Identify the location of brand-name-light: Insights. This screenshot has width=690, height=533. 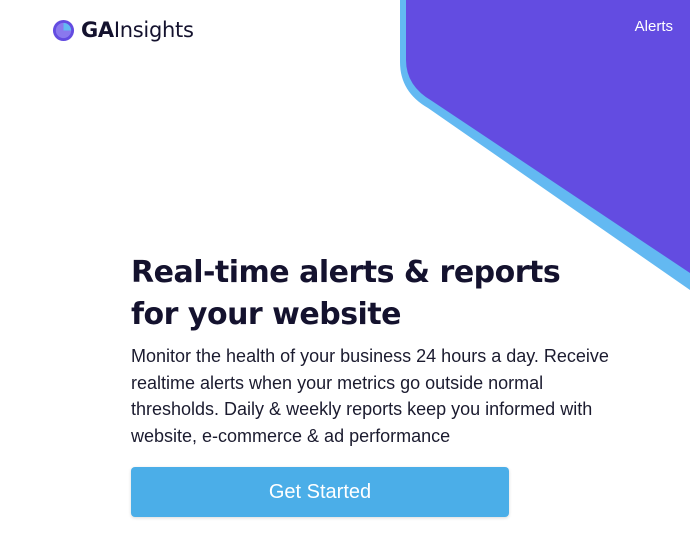
(153, 30).